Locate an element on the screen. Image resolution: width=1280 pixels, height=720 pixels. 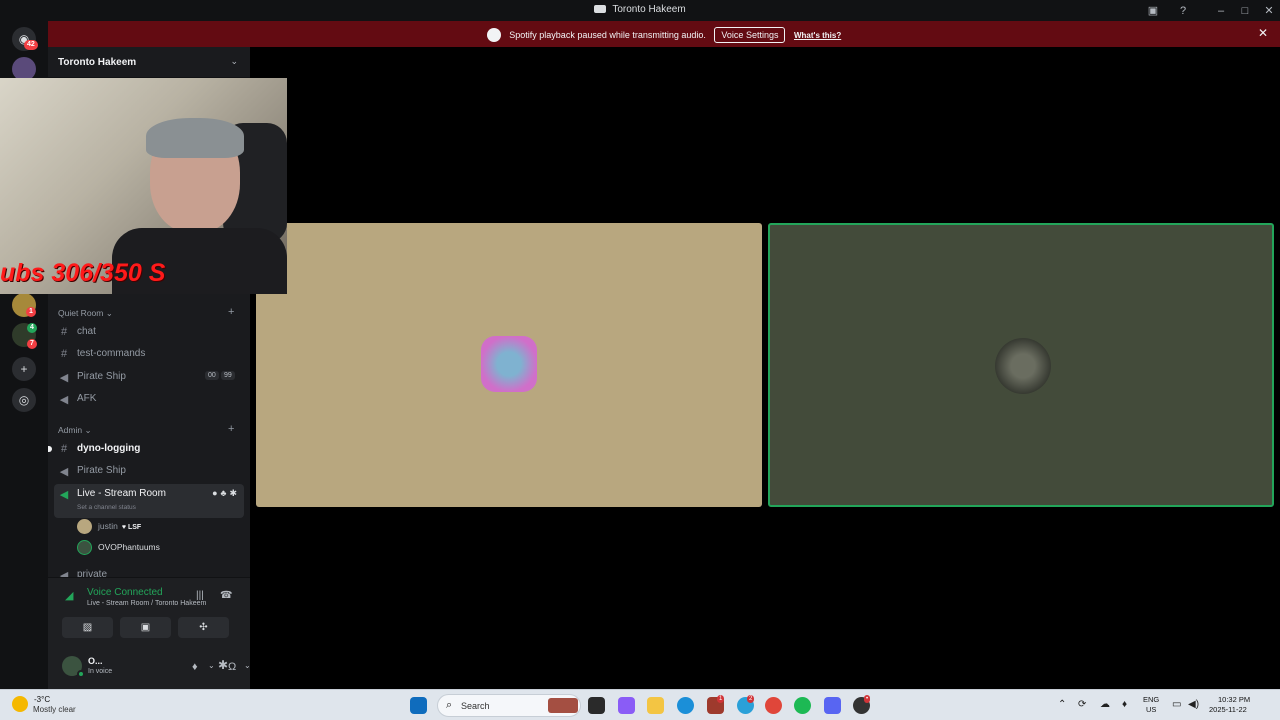
chevron-up-icon: ⌃ is located at coordinates (1062, 704).